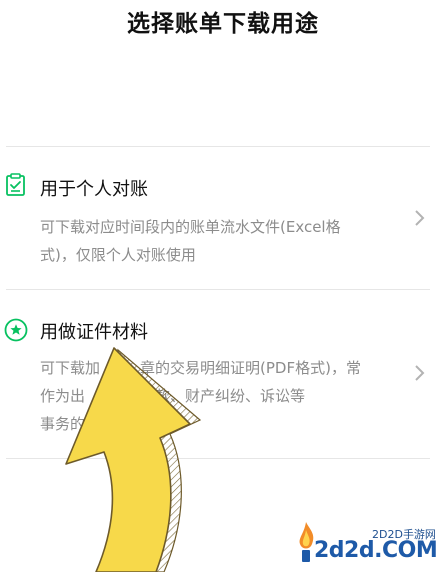  What do you see at coordinates (15, 184) in the screenshot?
I see `checklist-icon` at bounding box center [15, 184].